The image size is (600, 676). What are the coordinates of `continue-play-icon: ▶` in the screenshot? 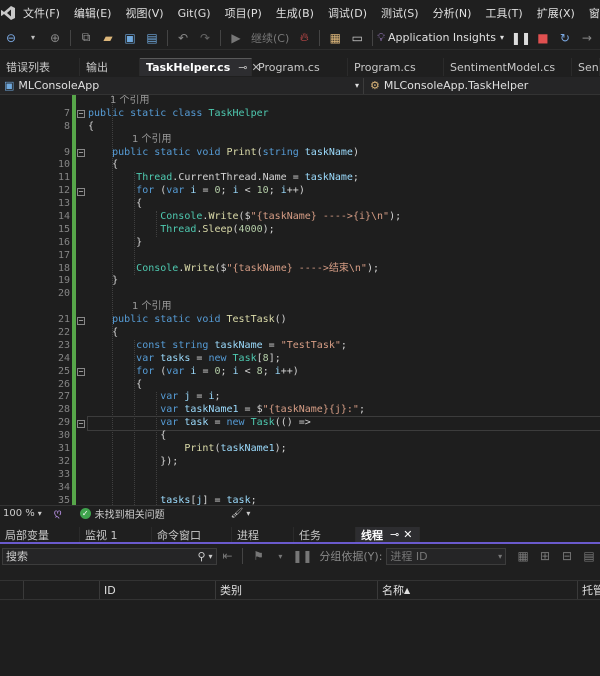 It's located at (236, 38).